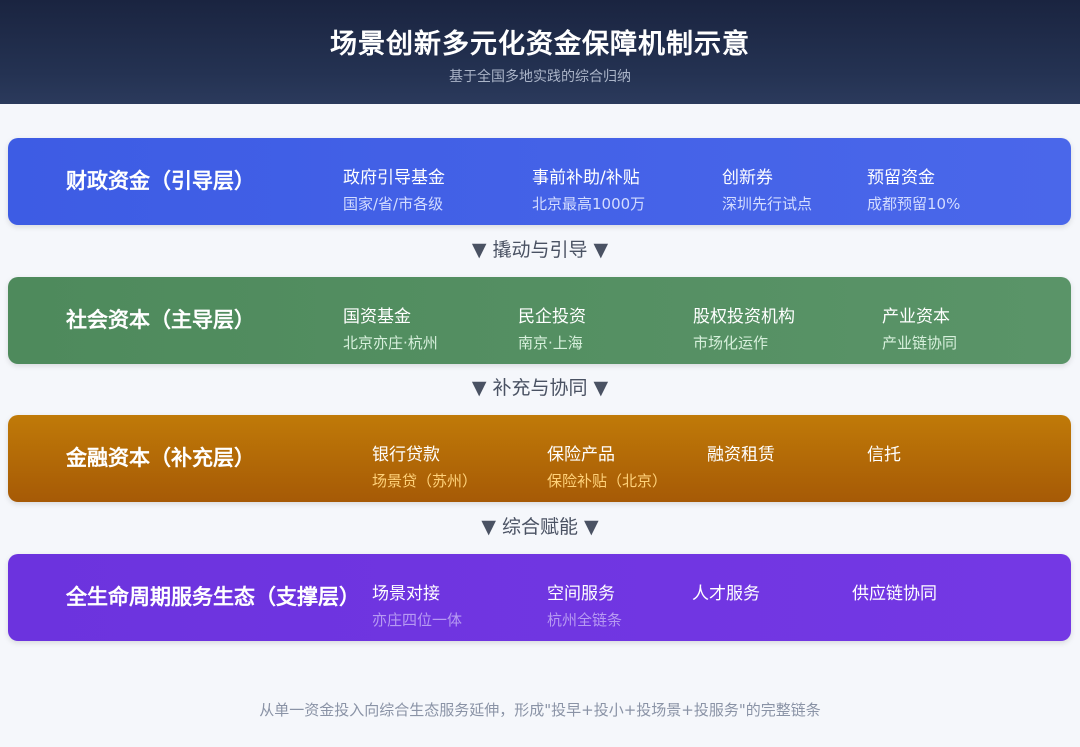  I want to click on header-banner: 场景创新多元化资金保障机制示意 基于全国多地实践的综合归纳, so click(540, 52).